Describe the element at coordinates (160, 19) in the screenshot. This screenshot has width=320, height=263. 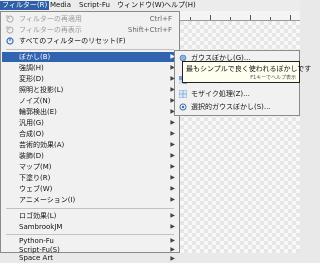
I see `shortcut-label: Ctrl+F` at that location.